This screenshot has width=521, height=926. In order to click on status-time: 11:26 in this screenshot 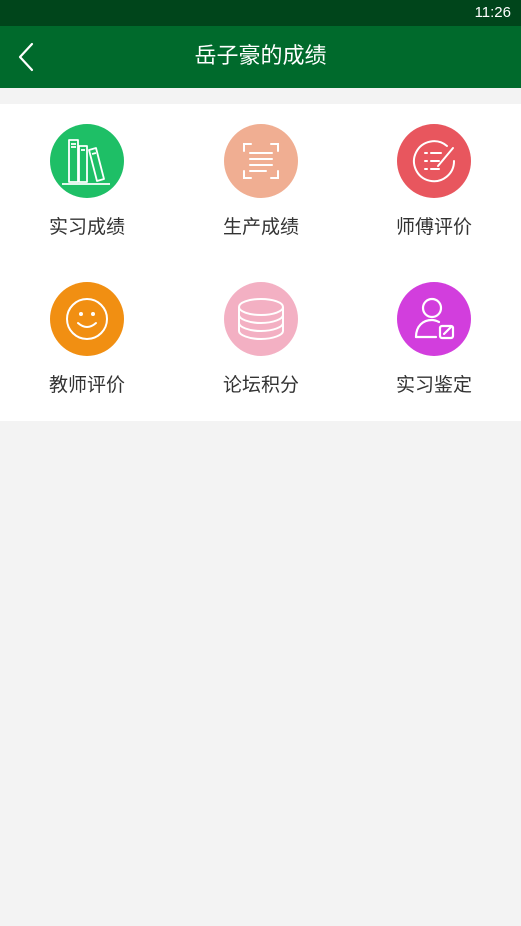, I will do `click(492, 12)`.